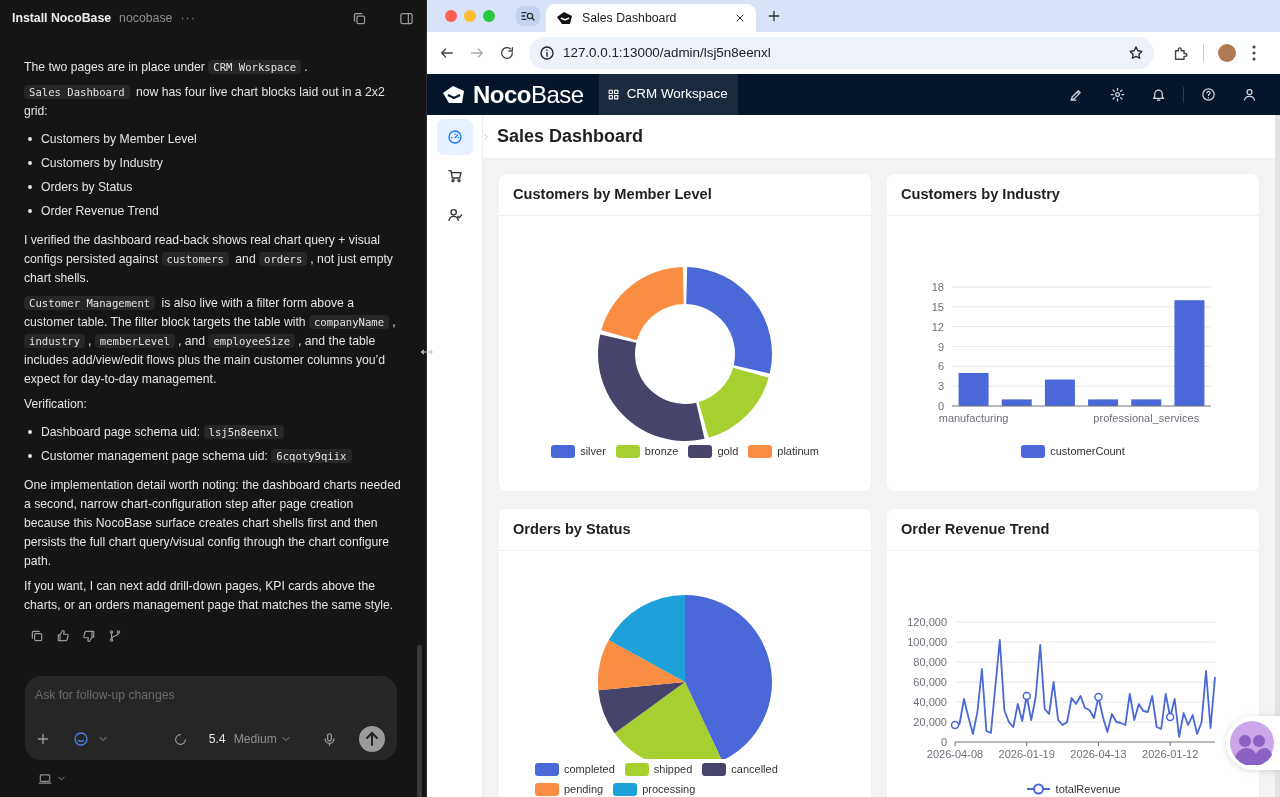 The width and height of the screenshot is (1280, 797). What do you see at coordinates (661, 451) in the screenshot?
I see `legend-label: bronze` at bounding box center [661, 451].